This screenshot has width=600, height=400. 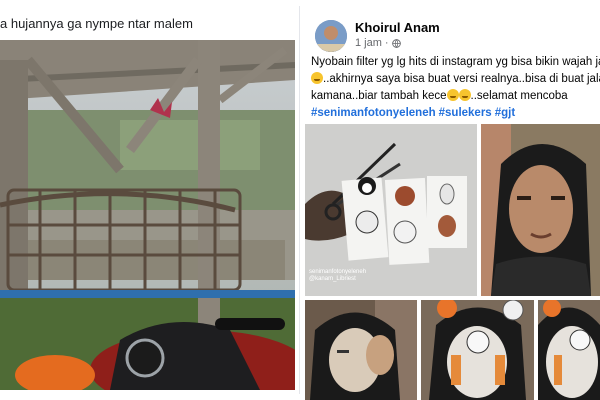 I want to click on author-avatar, so click(x=331, y=36).